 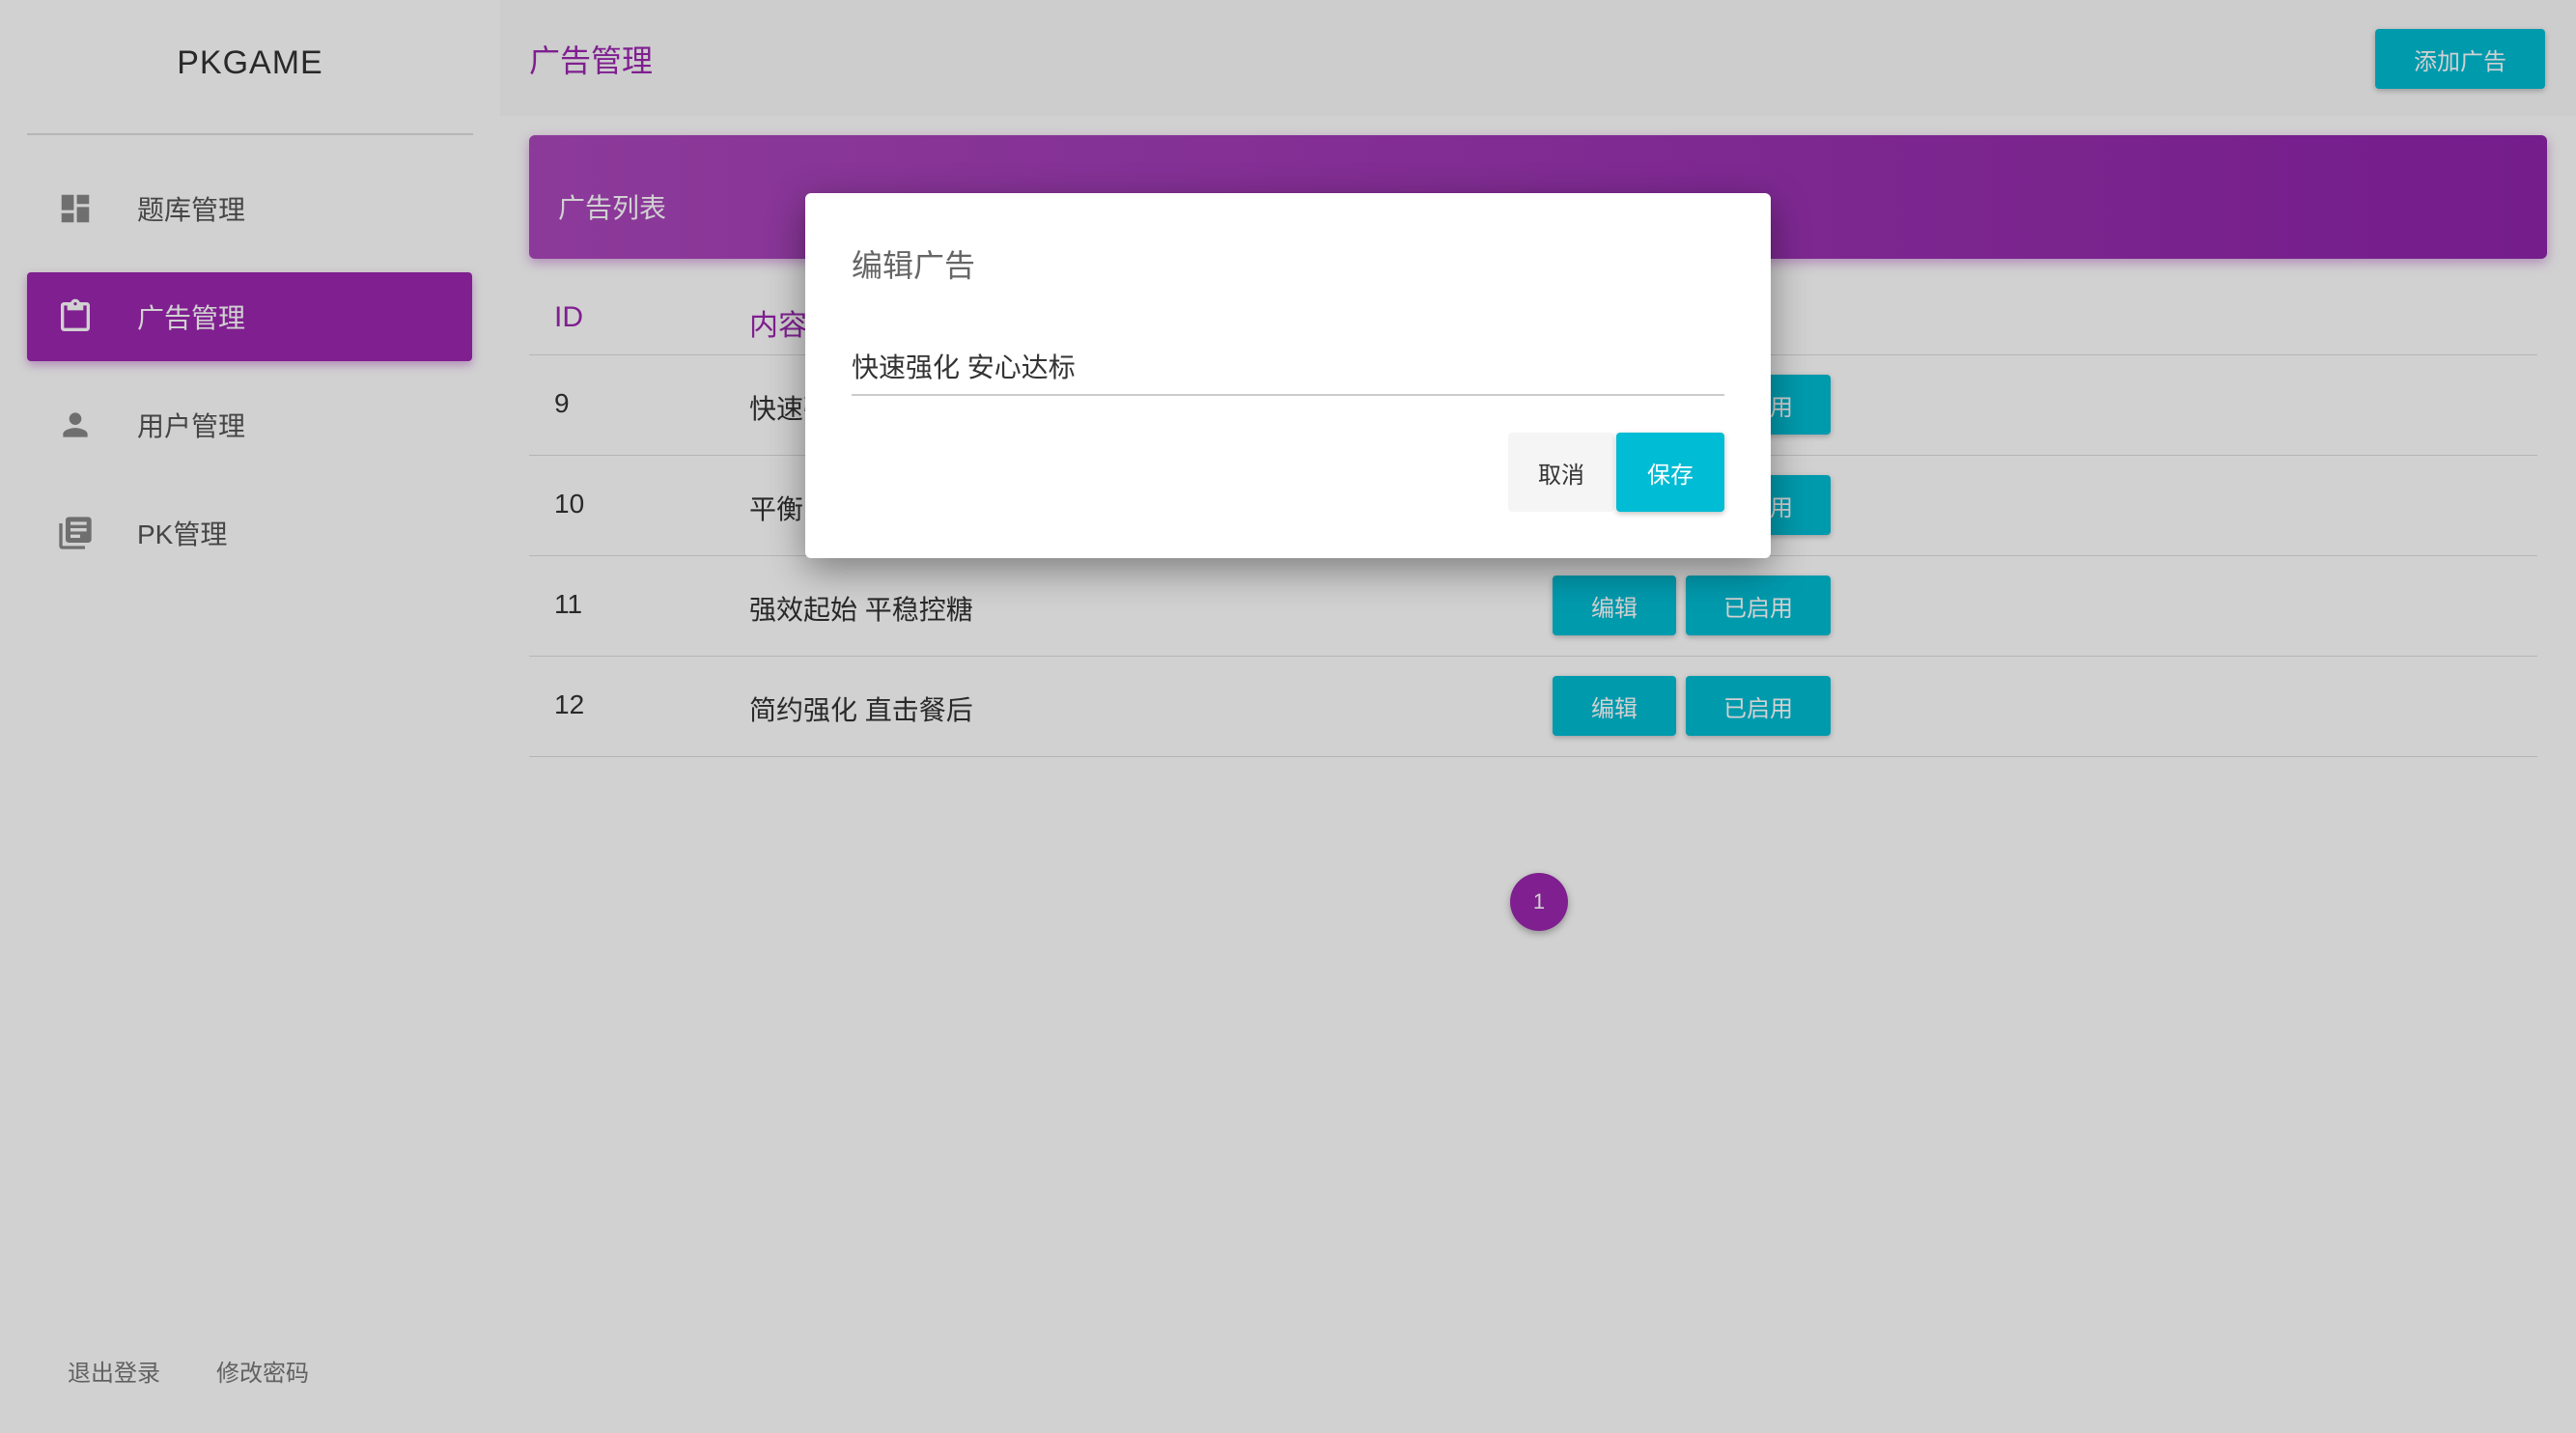 I want to click on edit-ad-dialog: 编辑广告 取消 保存, so click(x=1288, y=375).